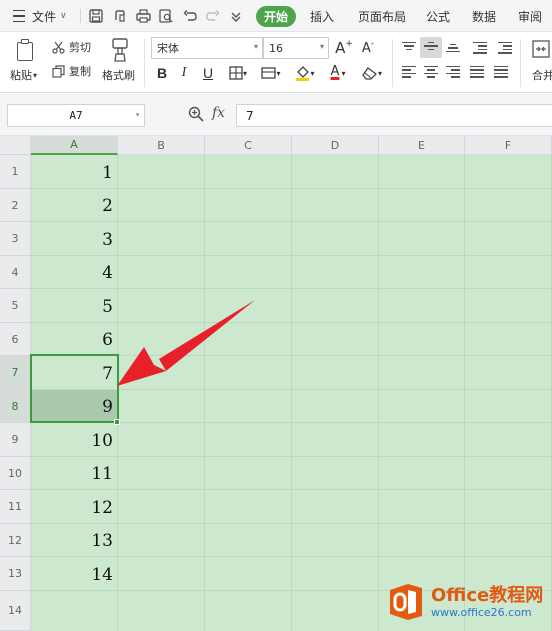  I want to click on name-box: A7 ▾, so click(76, 115).